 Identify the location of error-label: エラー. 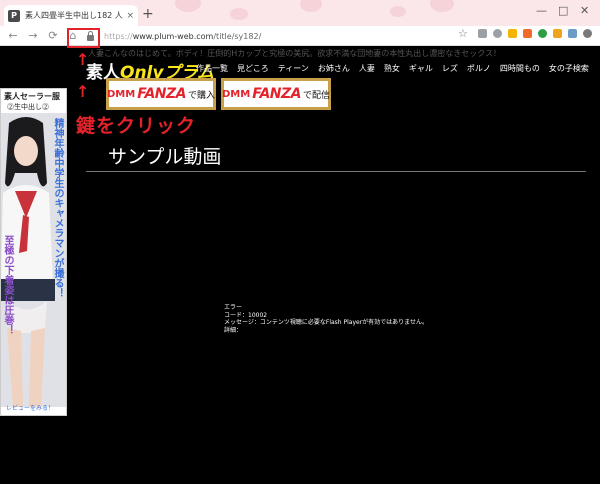
(233, 307).